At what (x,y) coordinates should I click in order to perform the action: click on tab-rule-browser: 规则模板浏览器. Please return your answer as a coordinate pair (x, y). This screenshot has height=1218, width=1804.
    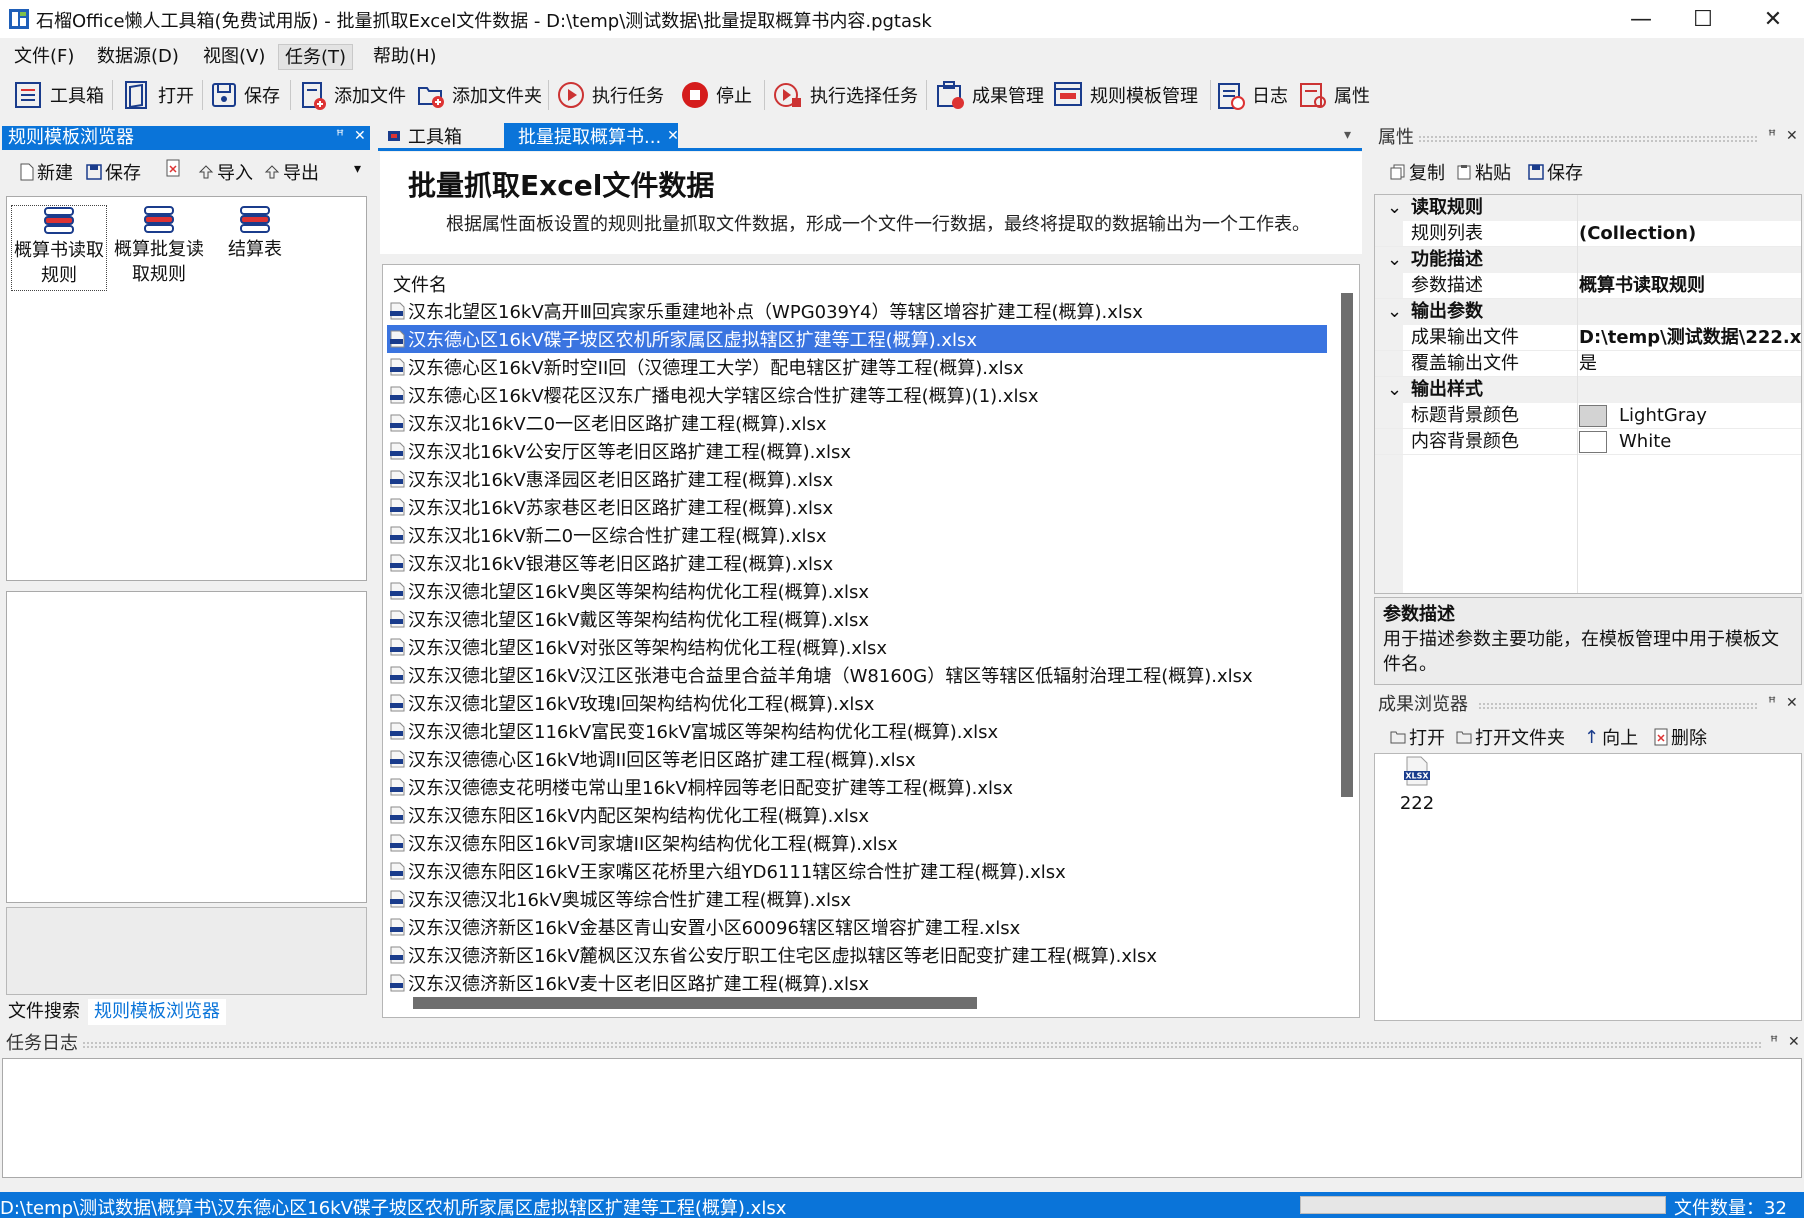
    Looking at the image, I should click on (157, 1012).